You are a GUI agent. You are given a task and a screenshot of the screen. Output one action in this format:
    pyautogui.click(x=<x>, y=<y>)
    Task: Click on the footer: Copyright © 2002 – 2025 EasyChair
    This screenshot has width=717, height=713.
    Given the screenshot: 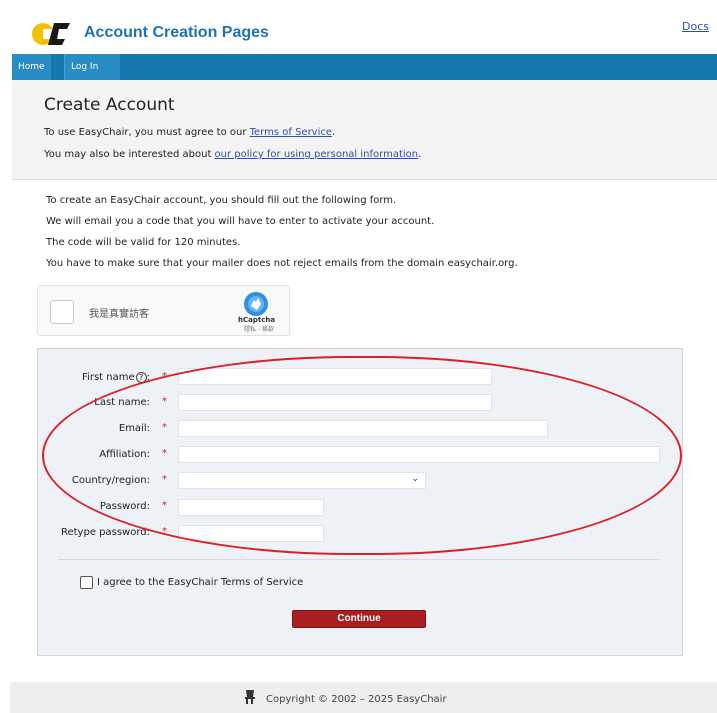 What is the action you would take?
    pyautogui.click(x=363, y=697)
    